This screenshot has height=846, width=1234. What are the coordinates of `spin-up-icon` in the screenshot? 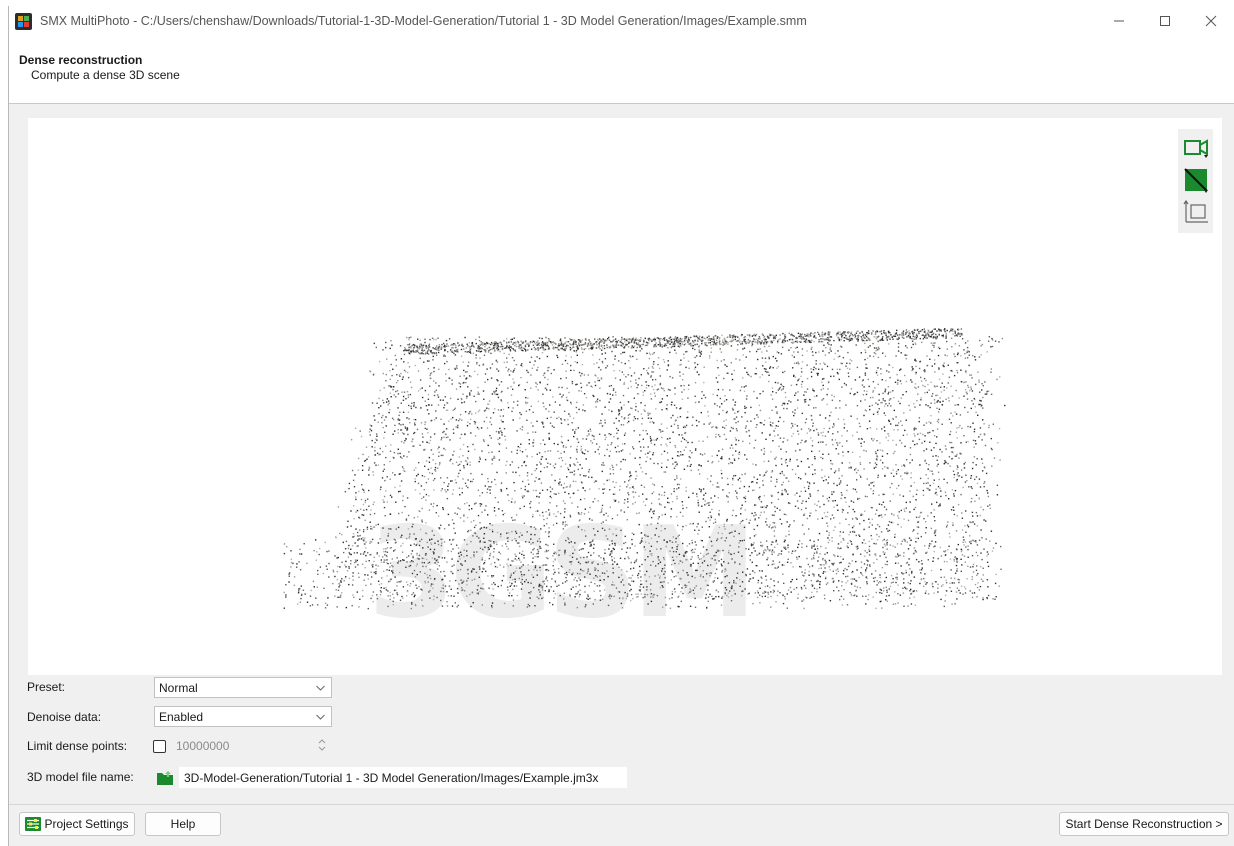 It's located at (322, 741).